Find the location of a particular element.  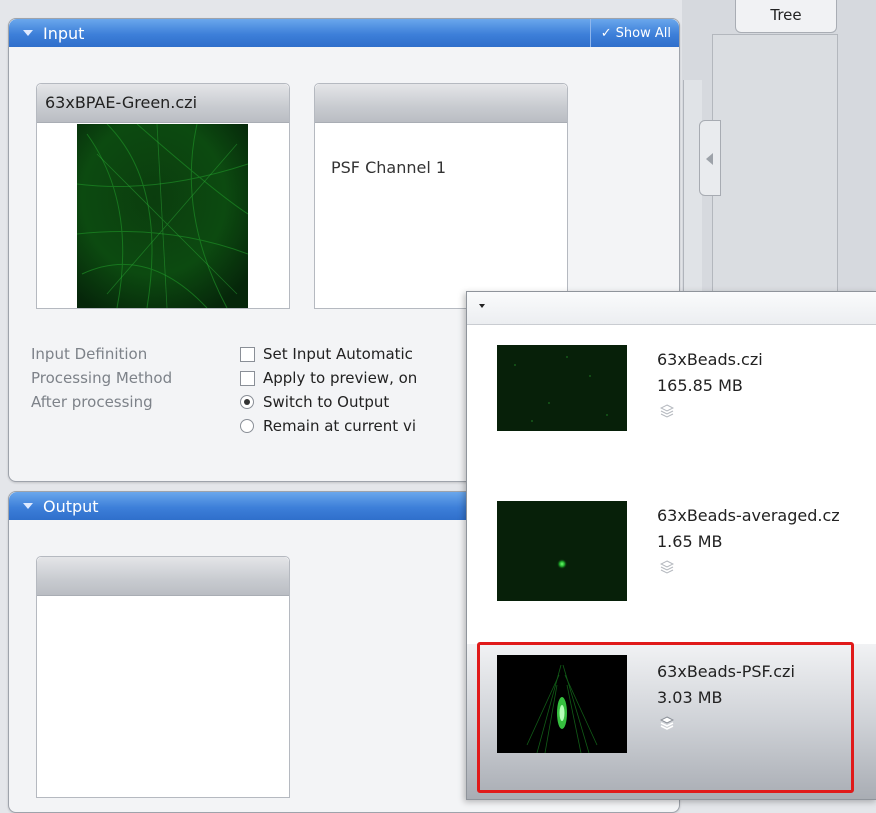

remain-at-current-view-radio: Remain at current vi is located at coordinates (328, 426).